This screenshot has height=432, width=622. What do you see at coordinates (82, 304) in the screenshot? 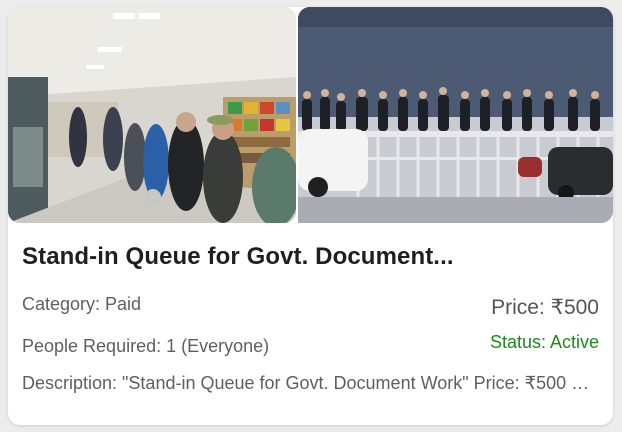
I see `category-label: Category: Paid` at bounding box center [82, 304].